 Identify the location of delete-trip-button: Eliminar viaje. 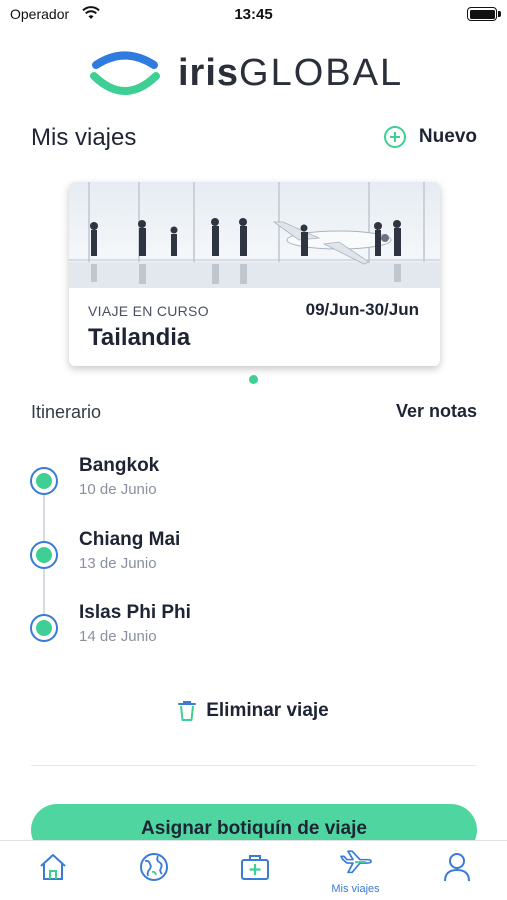
(253, 711).